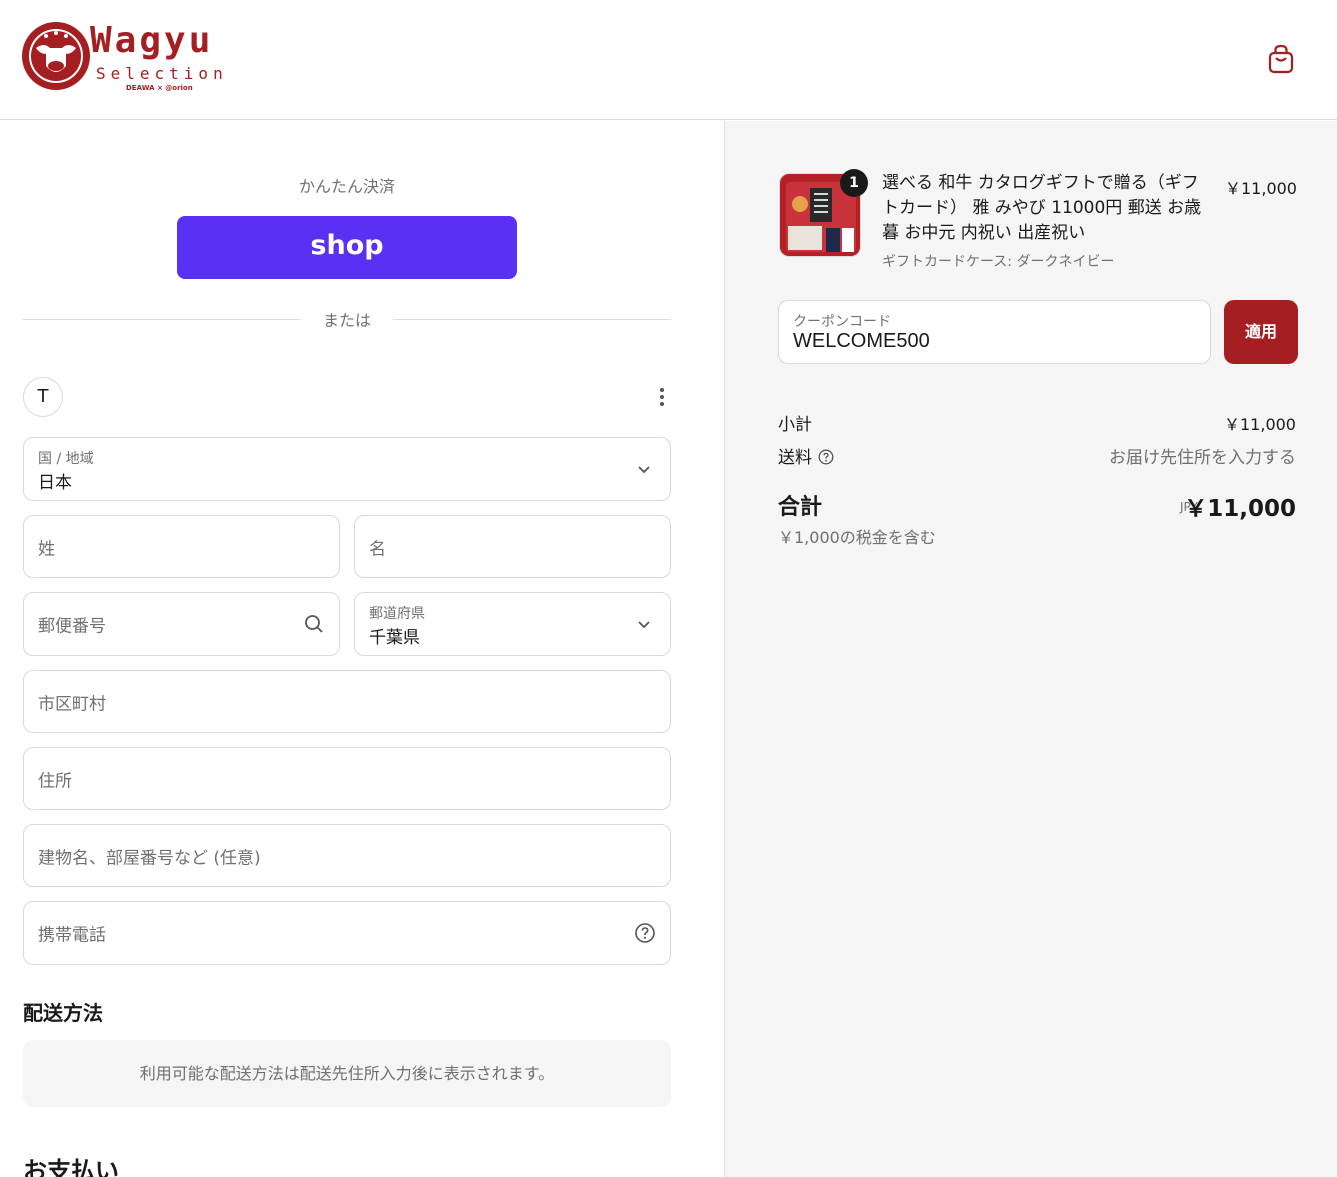 The width and height of the screenshot is (1337, 1177). I want to click on shipping-cost-row: 送料, so click(806, 455).